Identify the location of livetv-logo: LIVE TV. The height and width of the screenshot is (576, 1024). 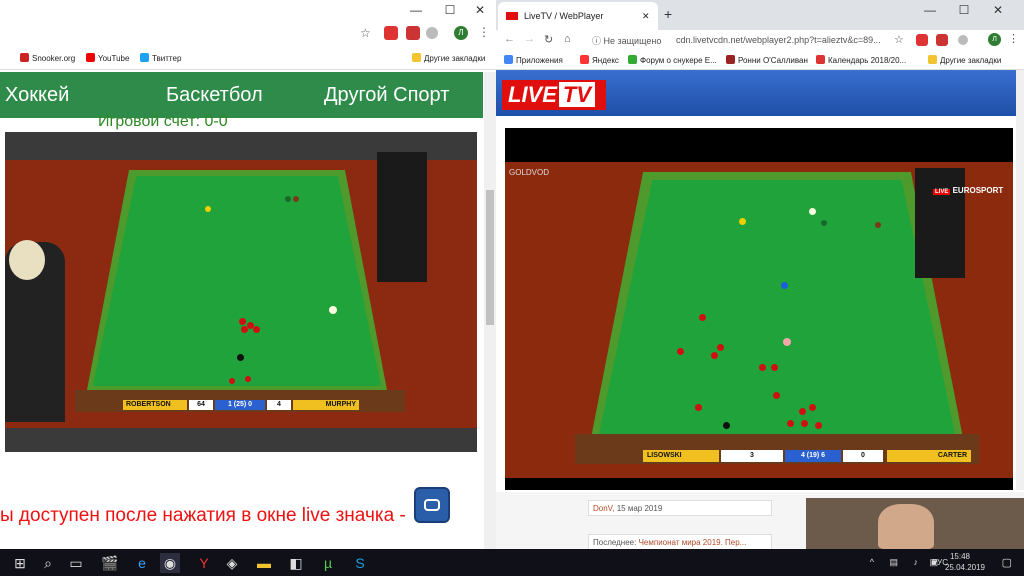
(554, 95).